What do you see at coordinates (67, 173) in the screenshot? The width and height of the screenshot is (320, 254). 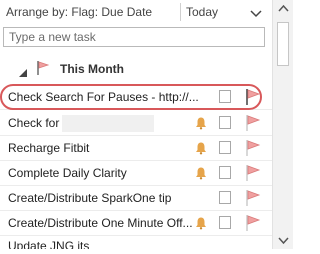 I see `task-title: Complete Daily Clarity` at bounding box center [67, 173].